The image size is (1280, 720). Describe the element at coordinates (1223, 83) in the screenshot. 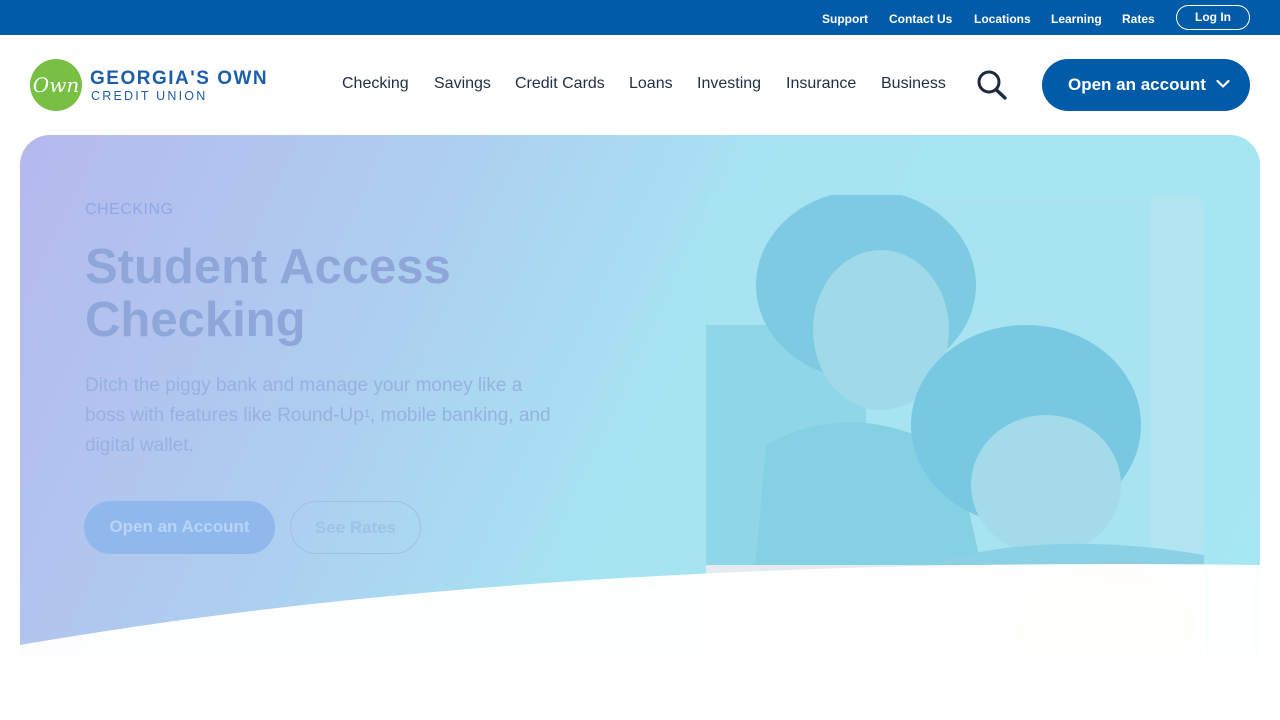

I see `chevron-down-icon` at that location.